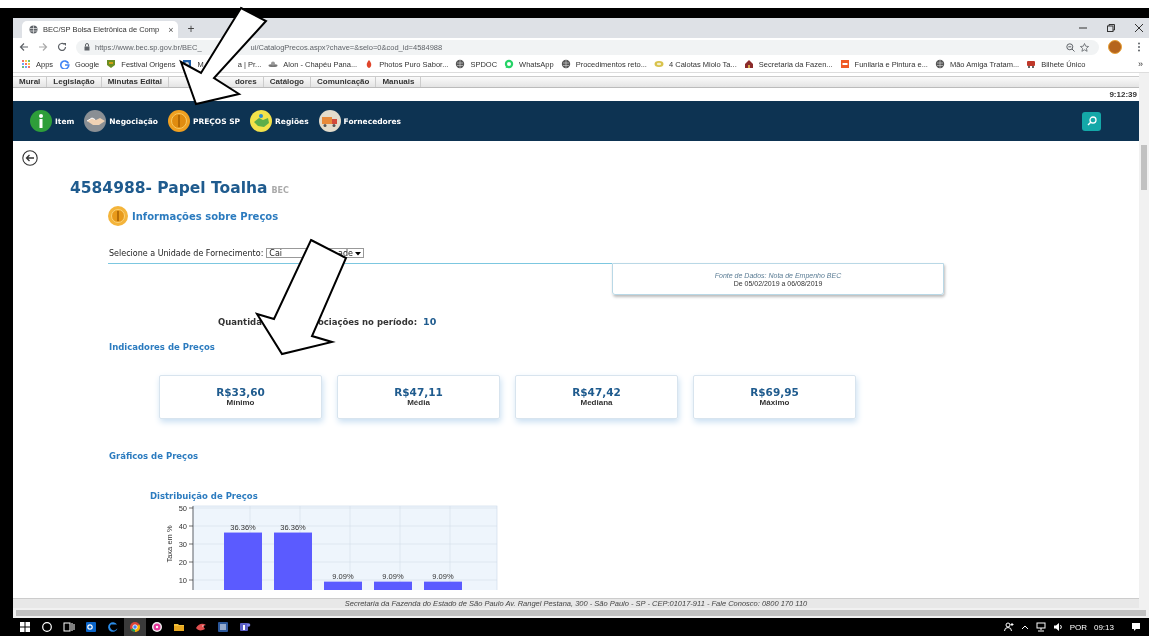  I want to click on back-arrow-icon, so click(24, 47).